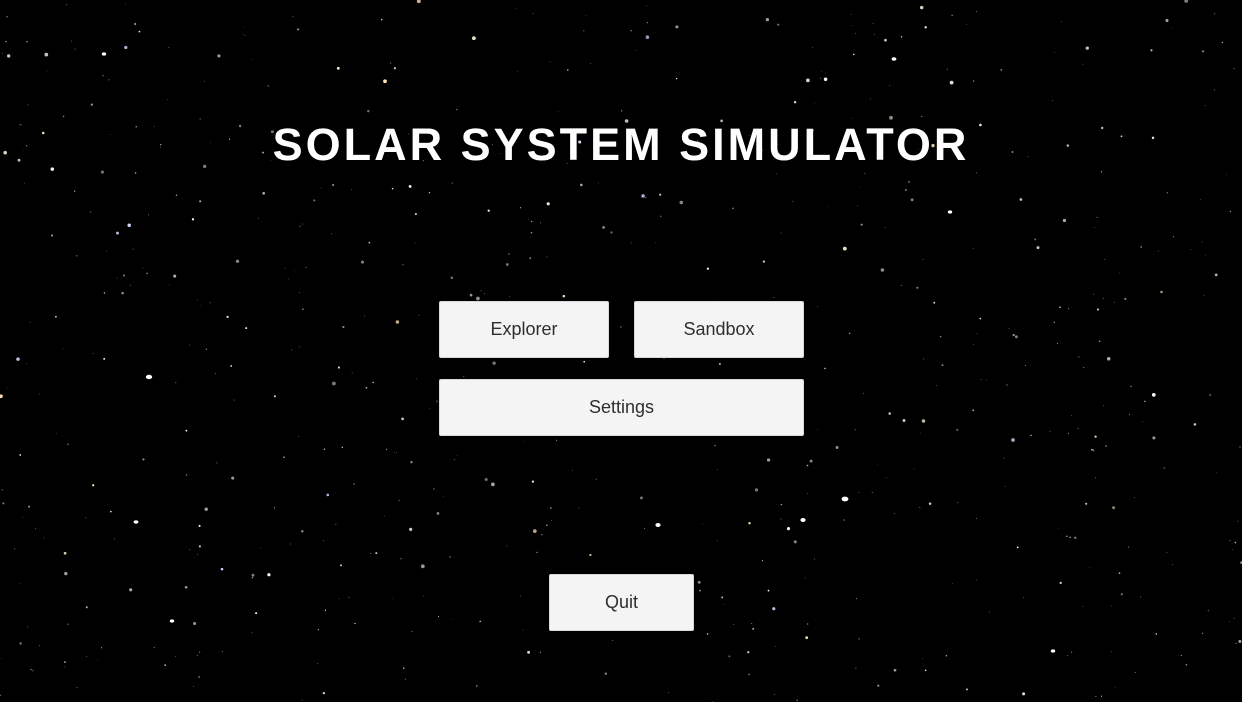 This screenshot has height=702, width=1242. What do you see at coordinates (719, 329) in the screenshot?
I see `sandbox-button: Sandbox` at bounding box center [719, 329].